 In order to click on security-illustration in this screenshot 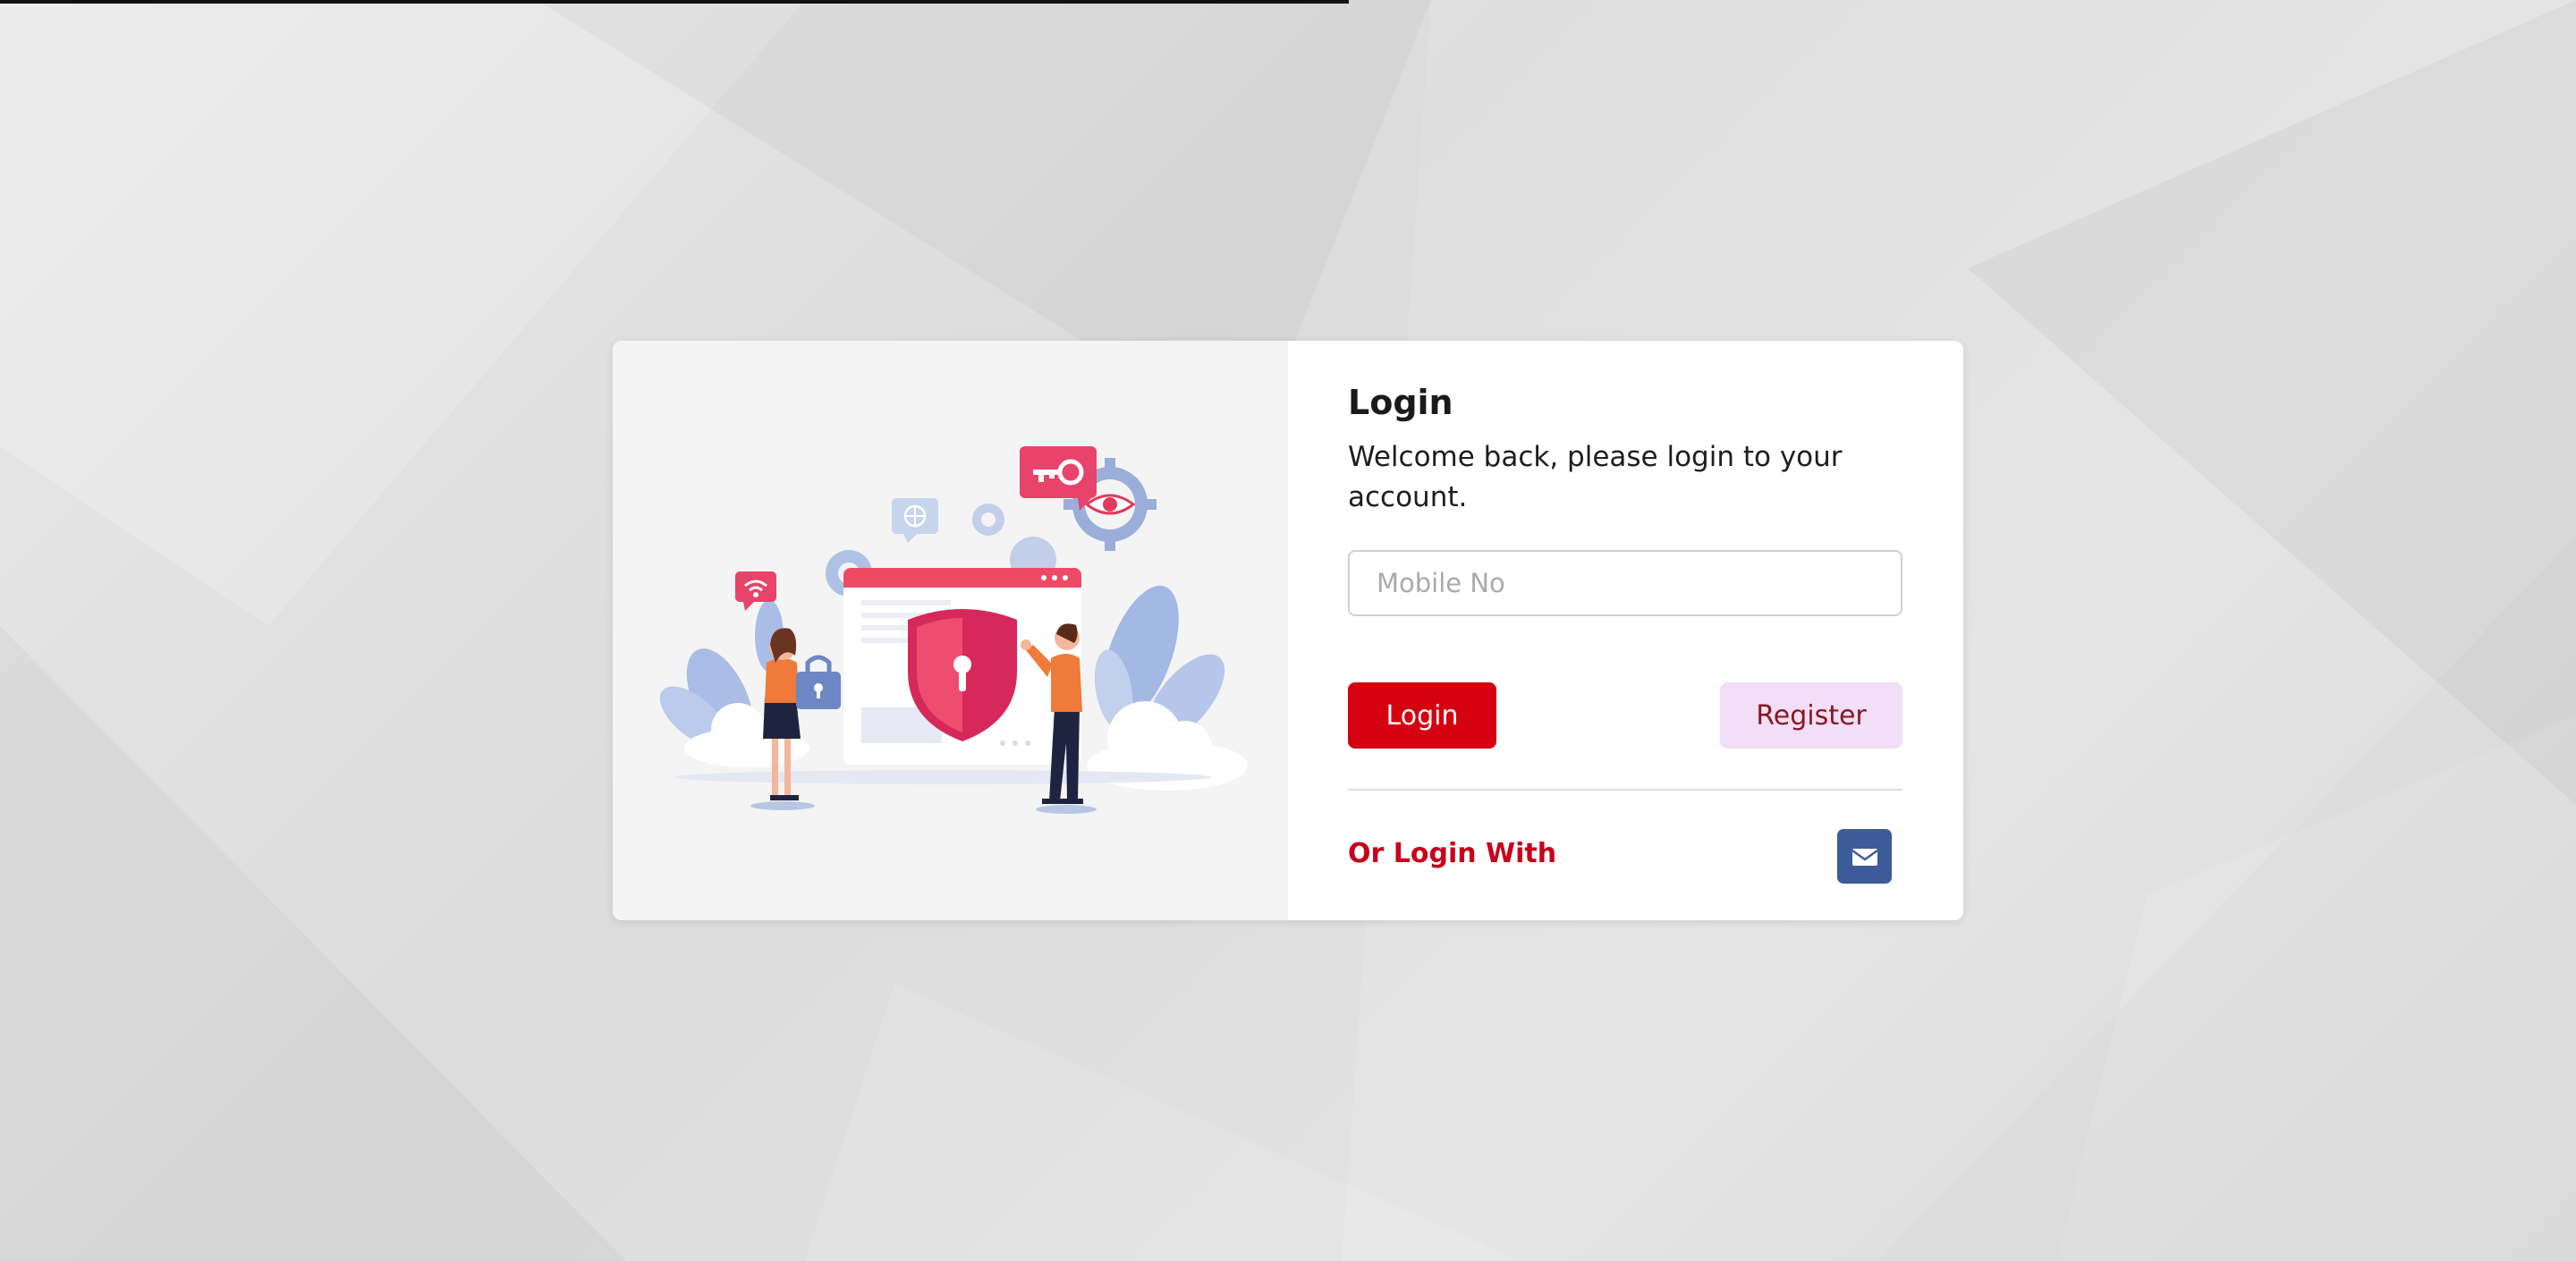, I will do `click(953, 630)`.